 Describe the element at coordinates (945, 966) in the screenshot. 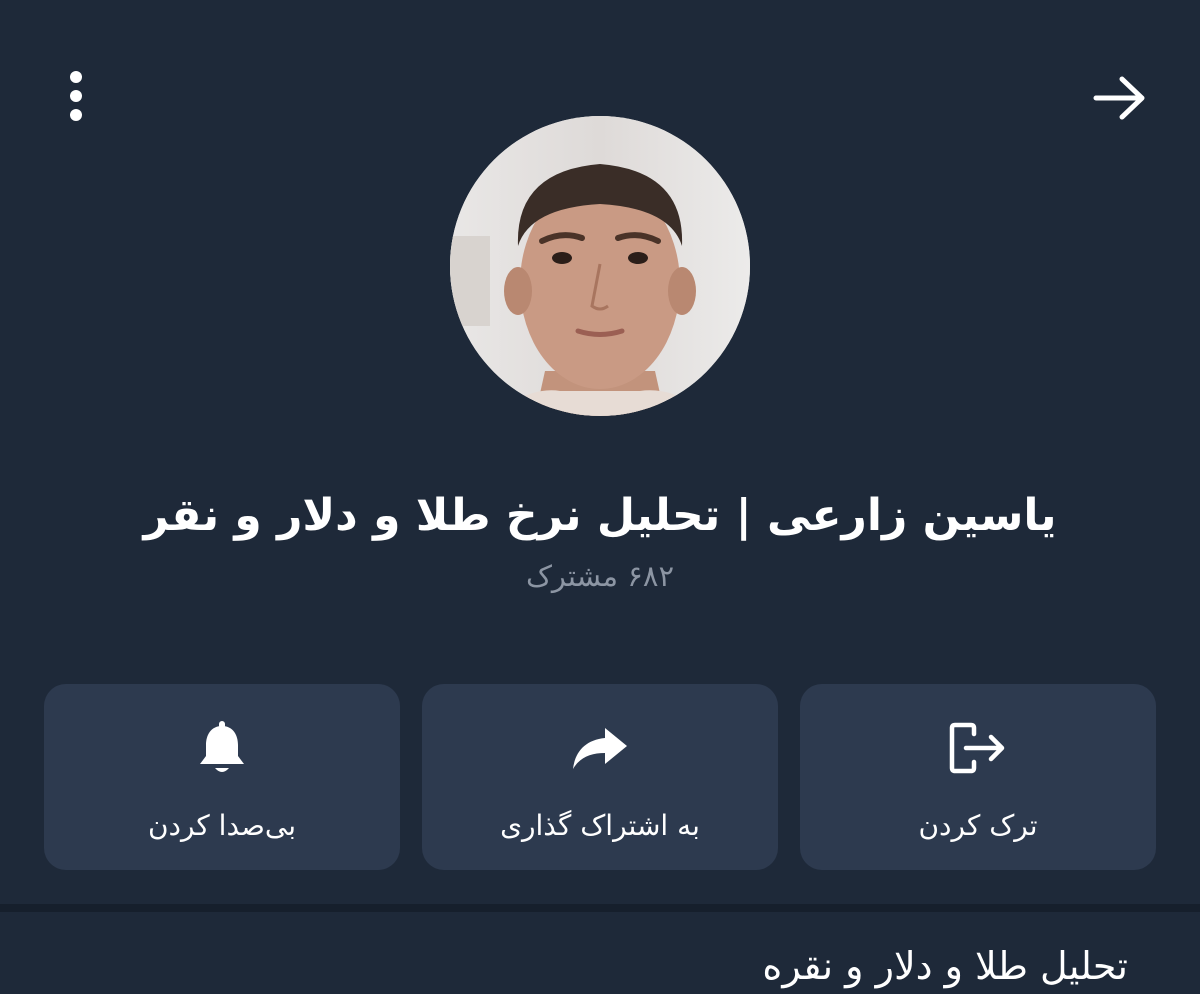

I see `channel-description: تحلیل طلا و دلار و نقره` at that location.